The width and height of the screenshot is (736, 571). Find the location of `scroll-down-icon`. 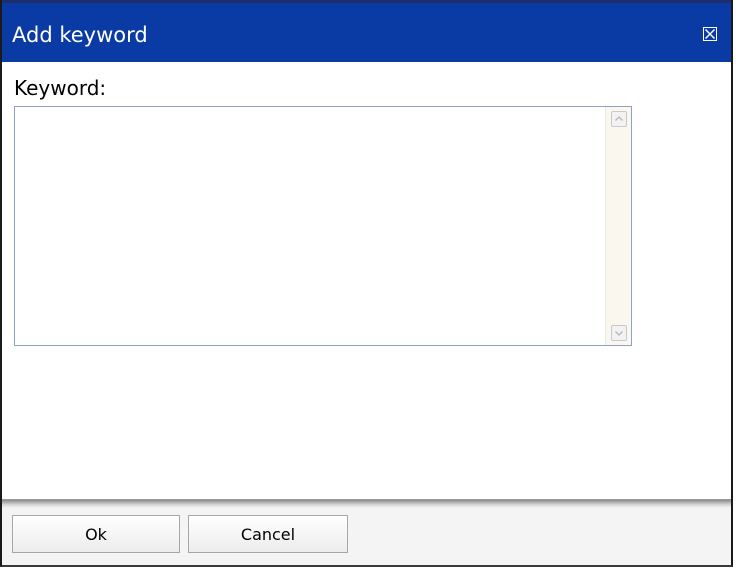

scroll-down-icon is located at coordinates (619, 333).